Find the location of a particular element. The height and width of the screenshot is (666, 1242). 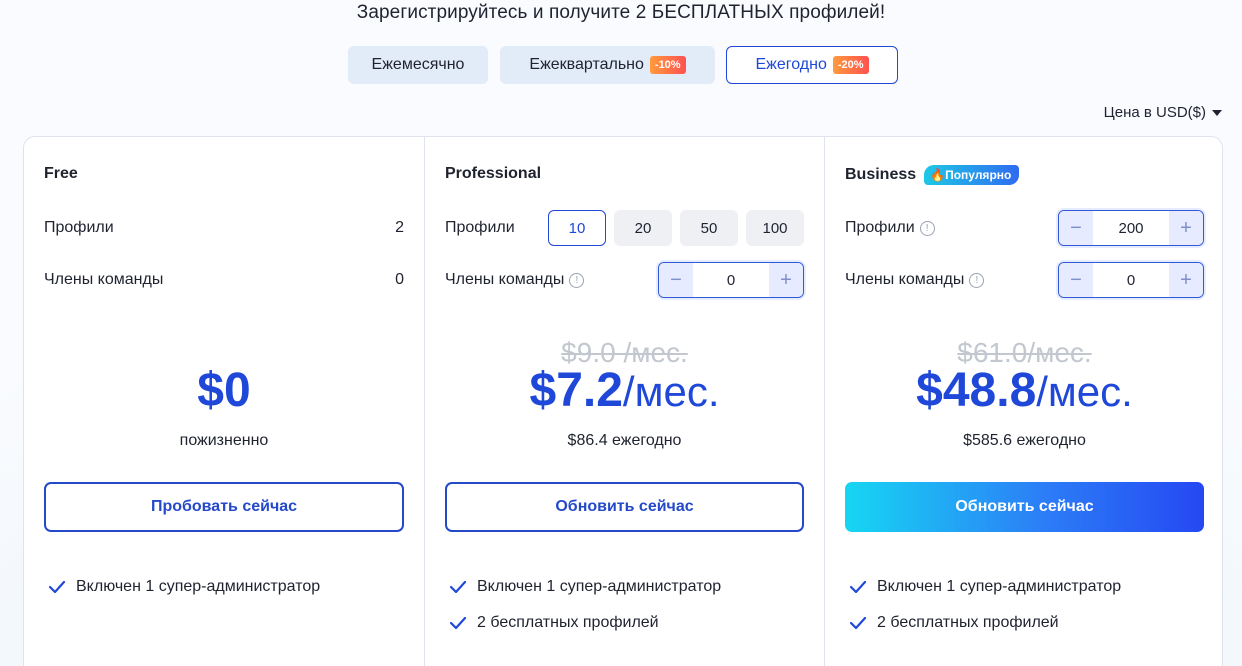

profile-option-20: 20 is located at coordinates (643, 228).